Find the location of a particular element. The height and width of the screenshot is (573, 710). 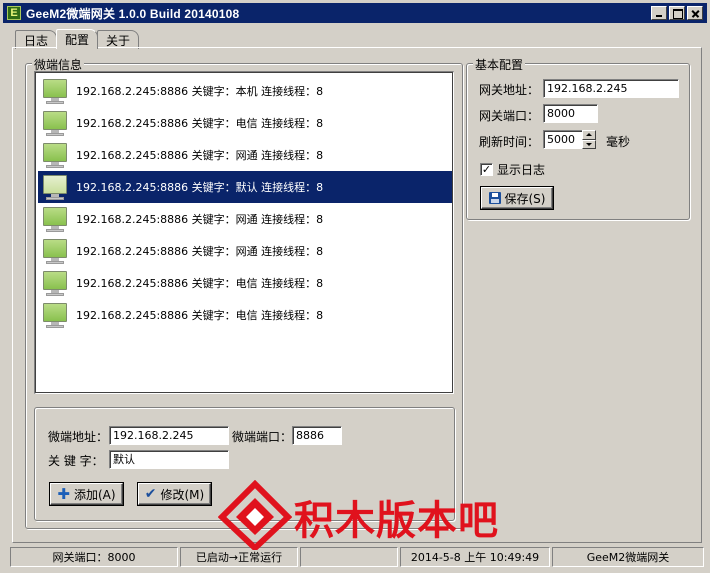

floppy-disk-icon is located at coordinates (494, 198).